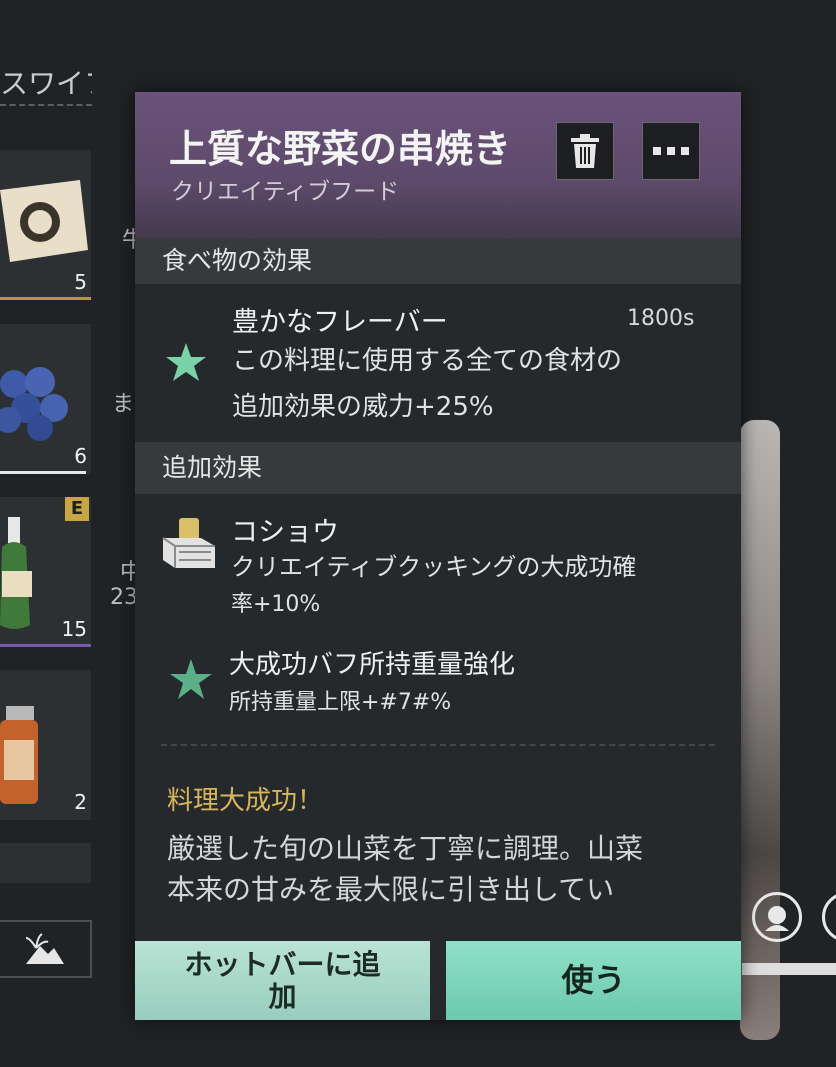 Image resolution: width=836 pixels, height=1067 pixels. Describe the element at coordinates (45, 745) in the screenshot. I see `inventory-slot: 2` at that location.